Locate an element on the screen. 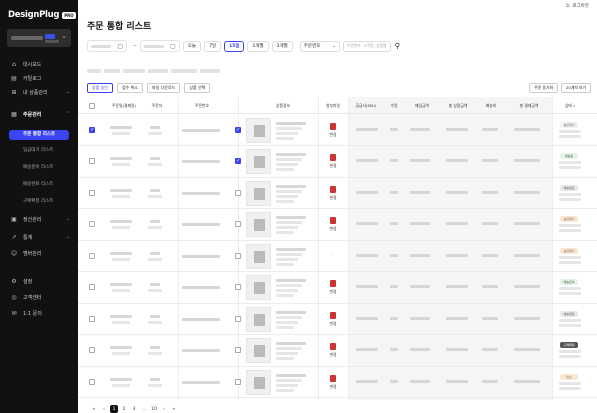  sidebar-item-dashboard: ⌂ 대시보드 is located at coordinates (39, 64).